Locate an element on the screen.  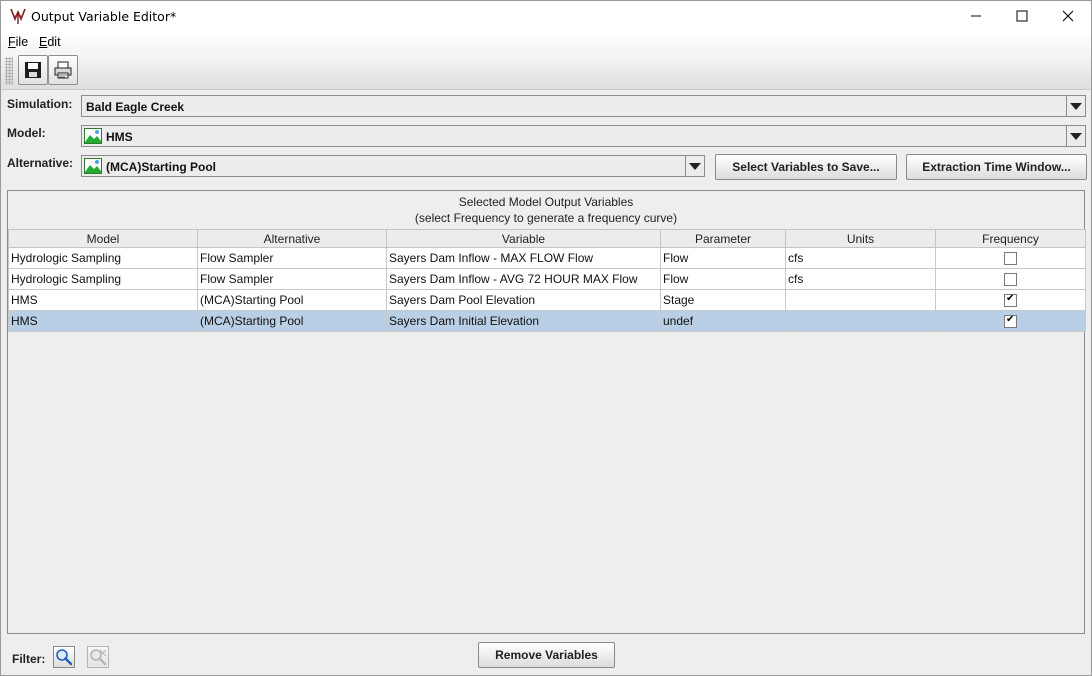
minimize-icon is located at coordinates (976, 16).